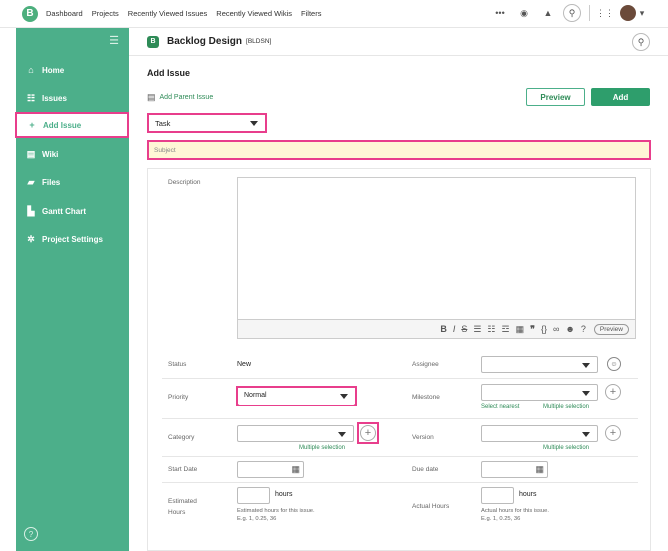 The width and height of the screenshot is (668, 551). I want to click on due-date-label: Due date, so click(425, 469).